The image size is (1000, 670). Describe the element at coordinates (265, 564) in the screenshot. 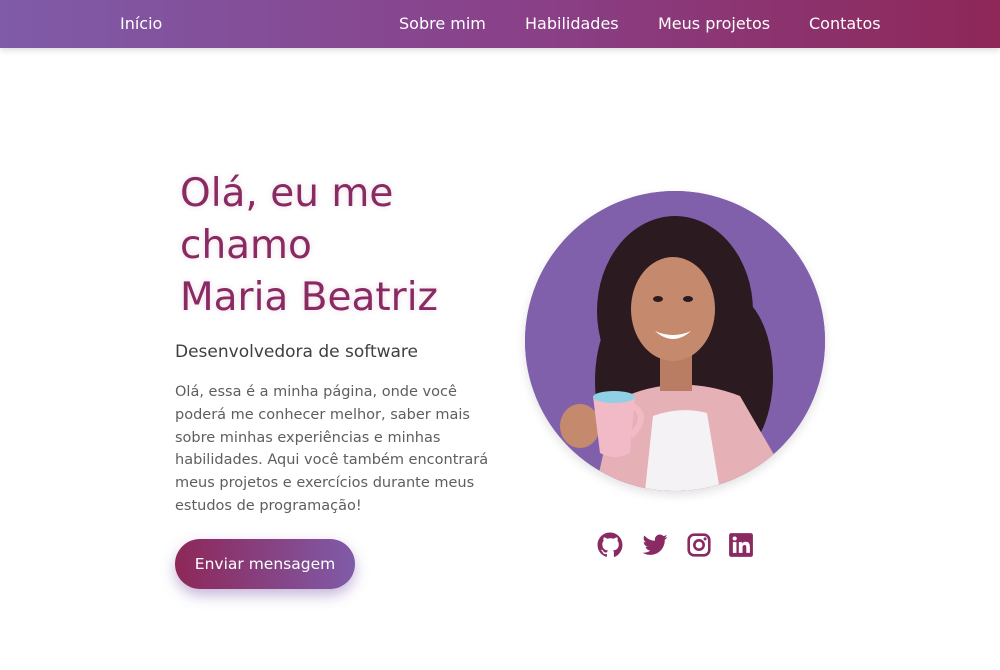

I see `send-message-button: Enviar mensagem` at that location.